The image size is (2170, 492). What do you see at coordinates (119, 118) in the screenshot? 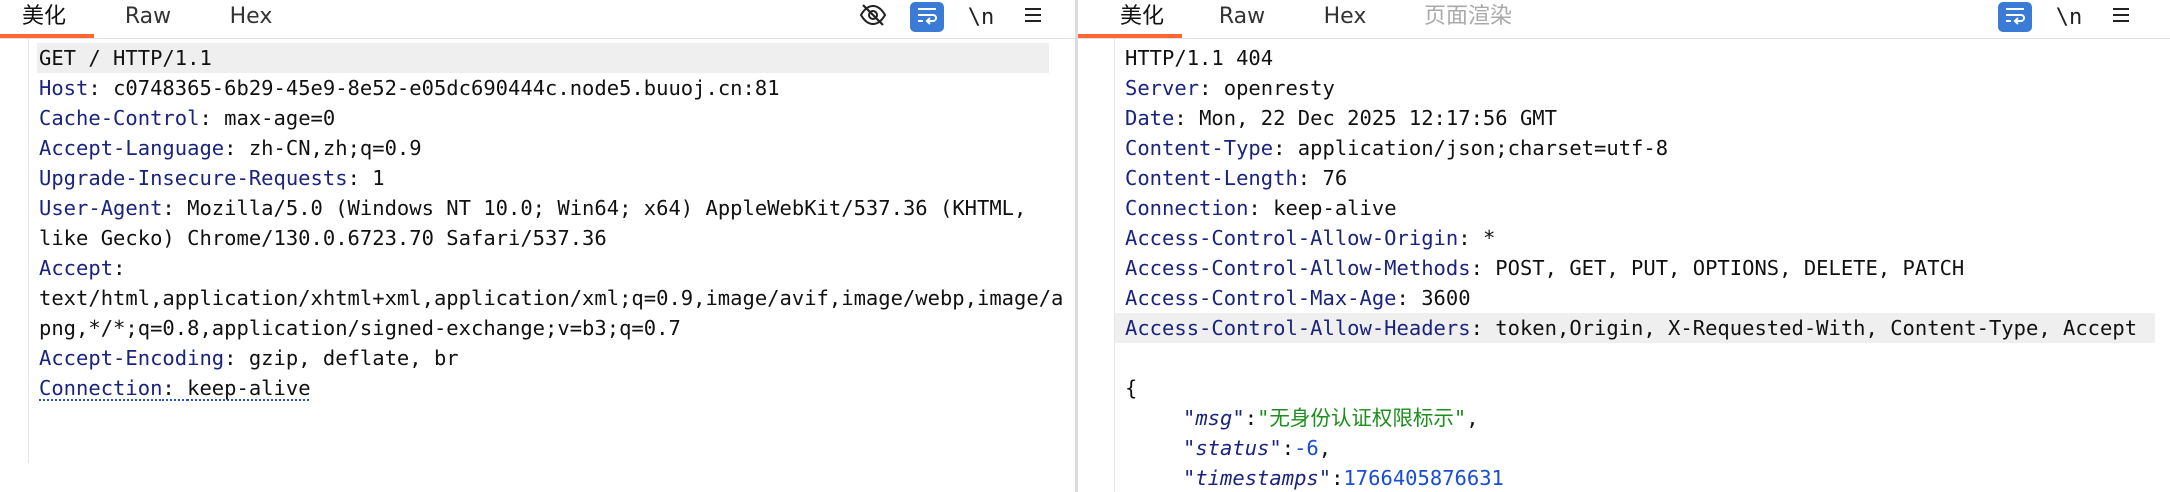
I see `header-name: Cache-Control` at bounding box center [119, 118].